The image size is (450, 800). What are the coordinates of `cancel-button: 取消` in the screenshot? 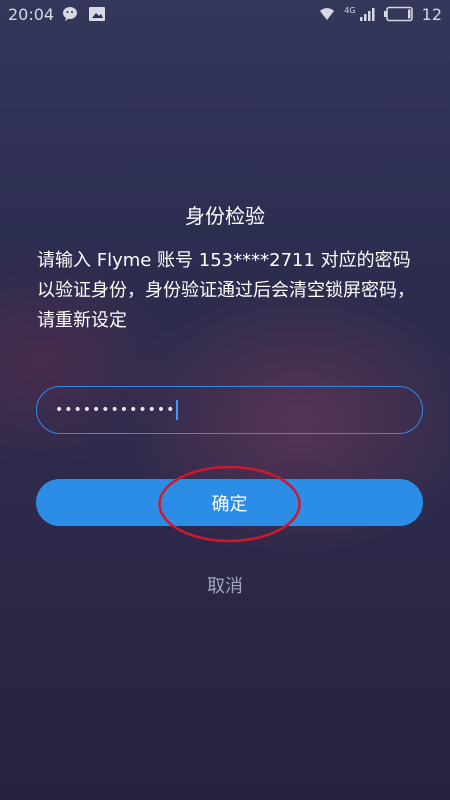 It's located at (225, 585).